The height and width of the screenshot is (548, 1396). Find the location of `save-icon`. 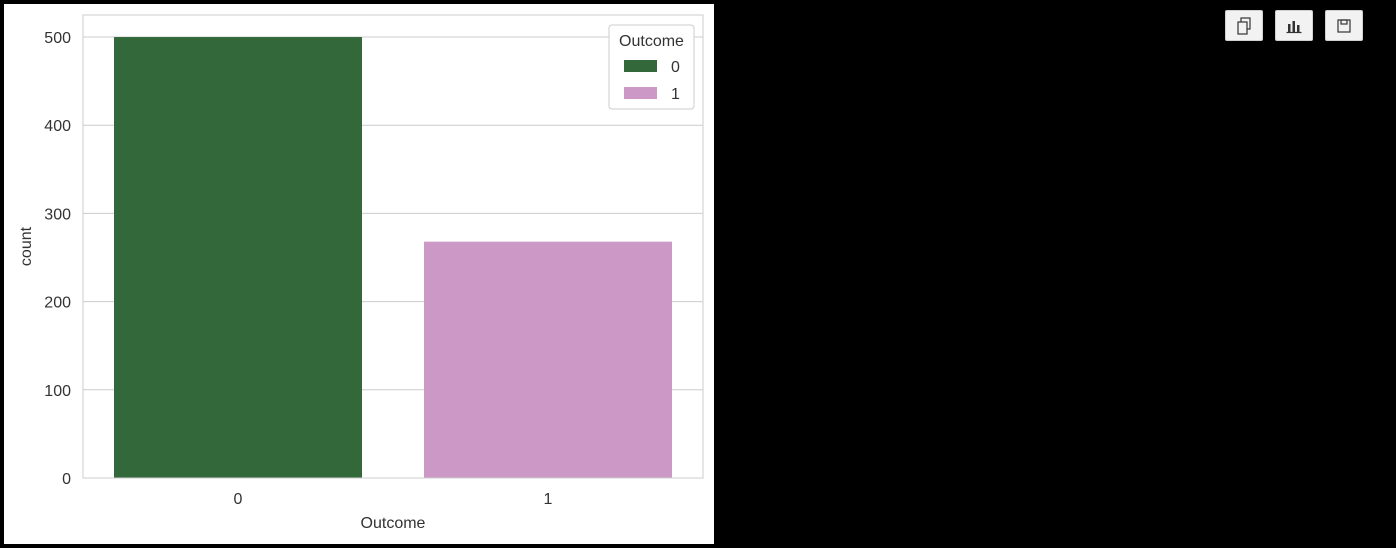

save-icon is located at coordinates (1344, 25).